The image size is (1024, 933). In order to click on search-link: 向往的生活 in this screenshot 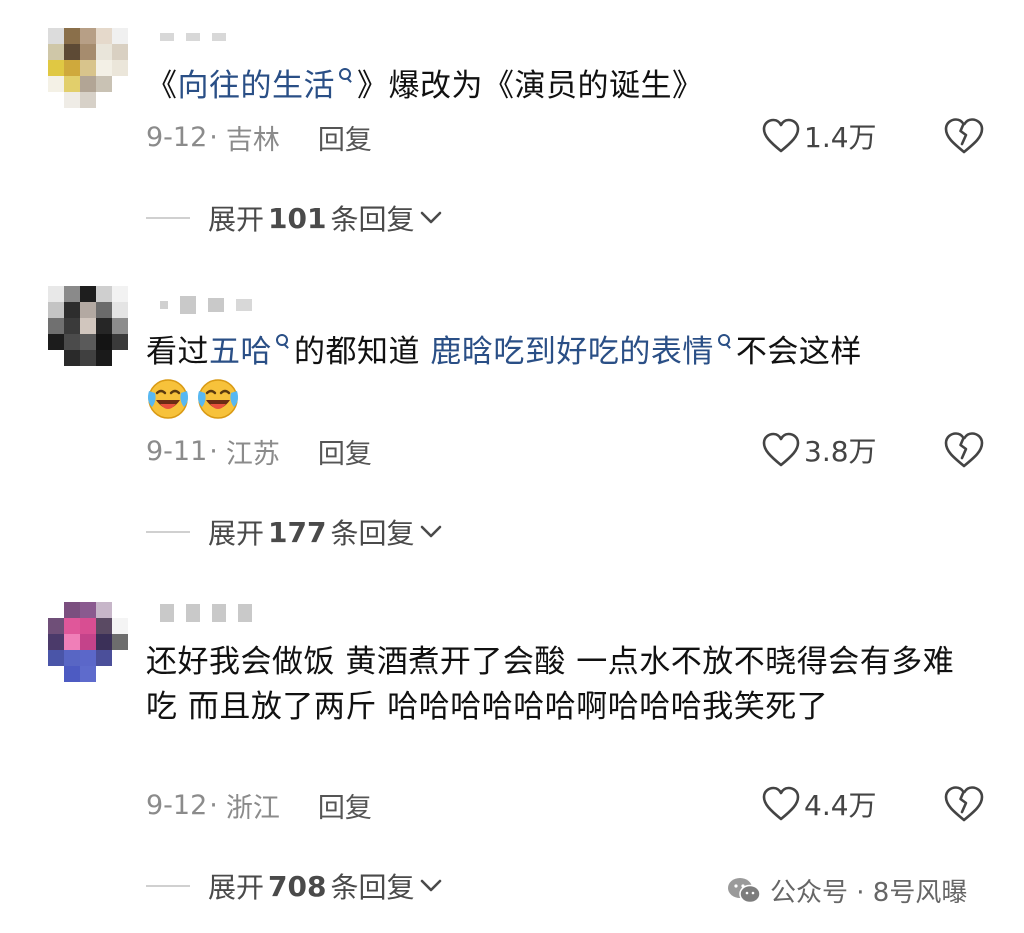, I will do `click(268, 86)`.